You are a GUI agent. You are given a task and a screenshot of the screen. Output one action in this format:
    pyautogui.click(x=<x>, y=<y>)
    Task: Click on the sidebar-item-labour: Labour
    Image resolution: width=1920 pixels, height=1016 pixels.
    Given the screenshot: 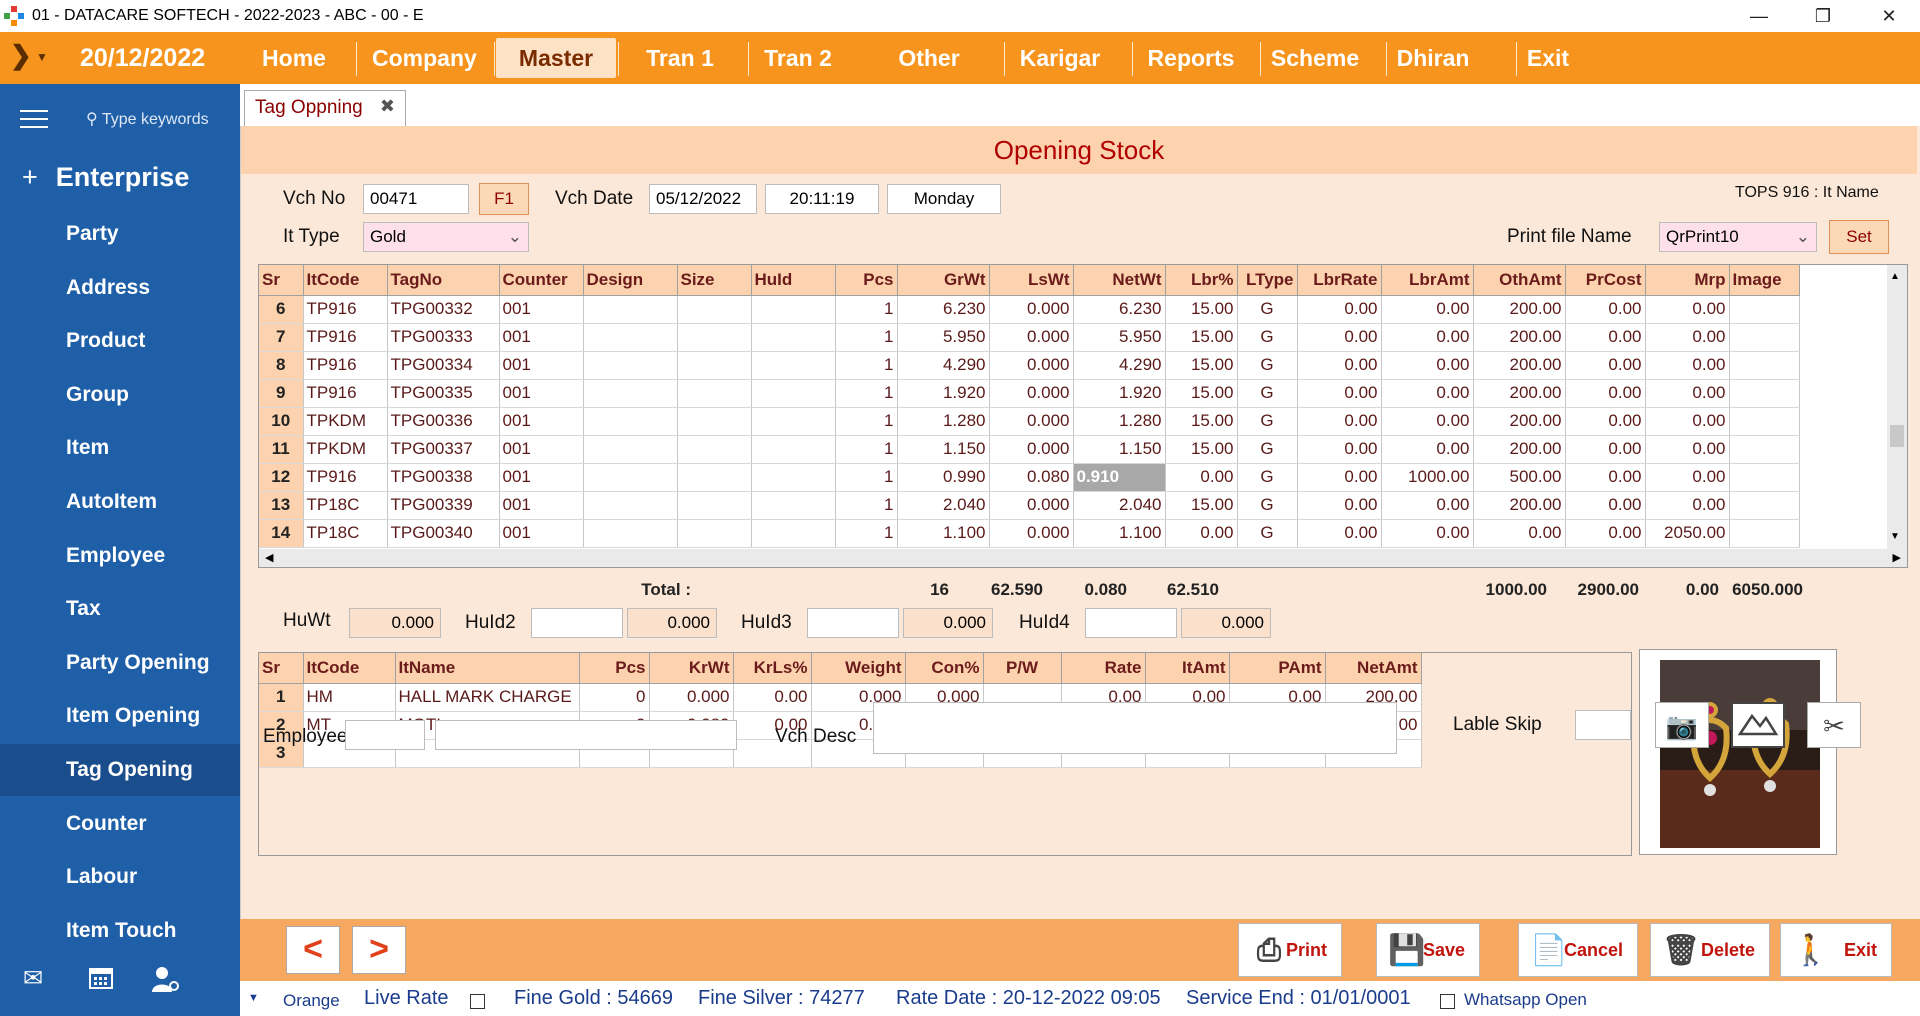 What is the action you would take?
    pyautogui.click(x=120, y=877)
    